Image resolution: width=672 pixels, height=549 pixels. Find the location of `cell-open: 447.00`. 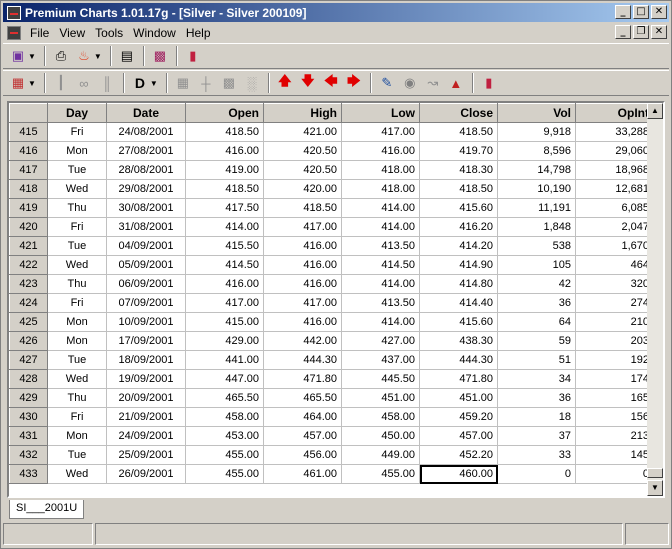

cell-open: 447.00 is located at coordinates (224, 379).